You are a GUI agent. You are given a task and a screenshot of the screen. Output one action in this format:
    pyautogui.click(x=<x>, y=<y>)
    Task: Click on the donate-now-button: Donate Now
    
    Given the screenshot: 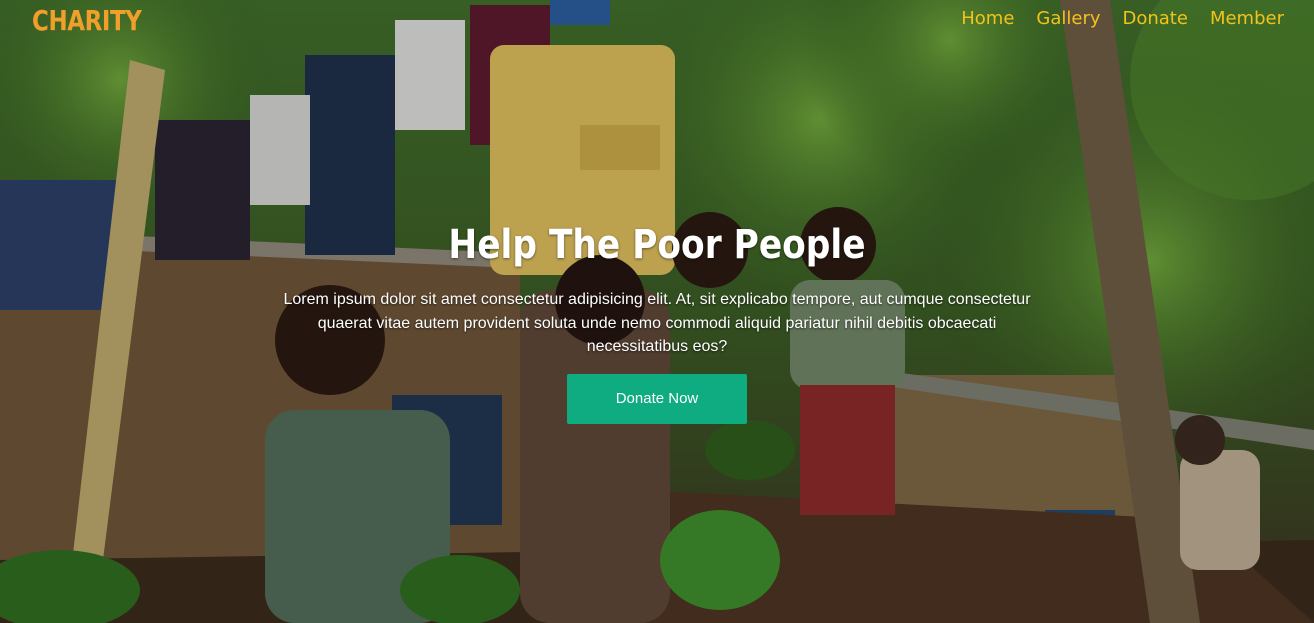 What is the action you would take?
    pyautogui.click(x=657, y=398)
    